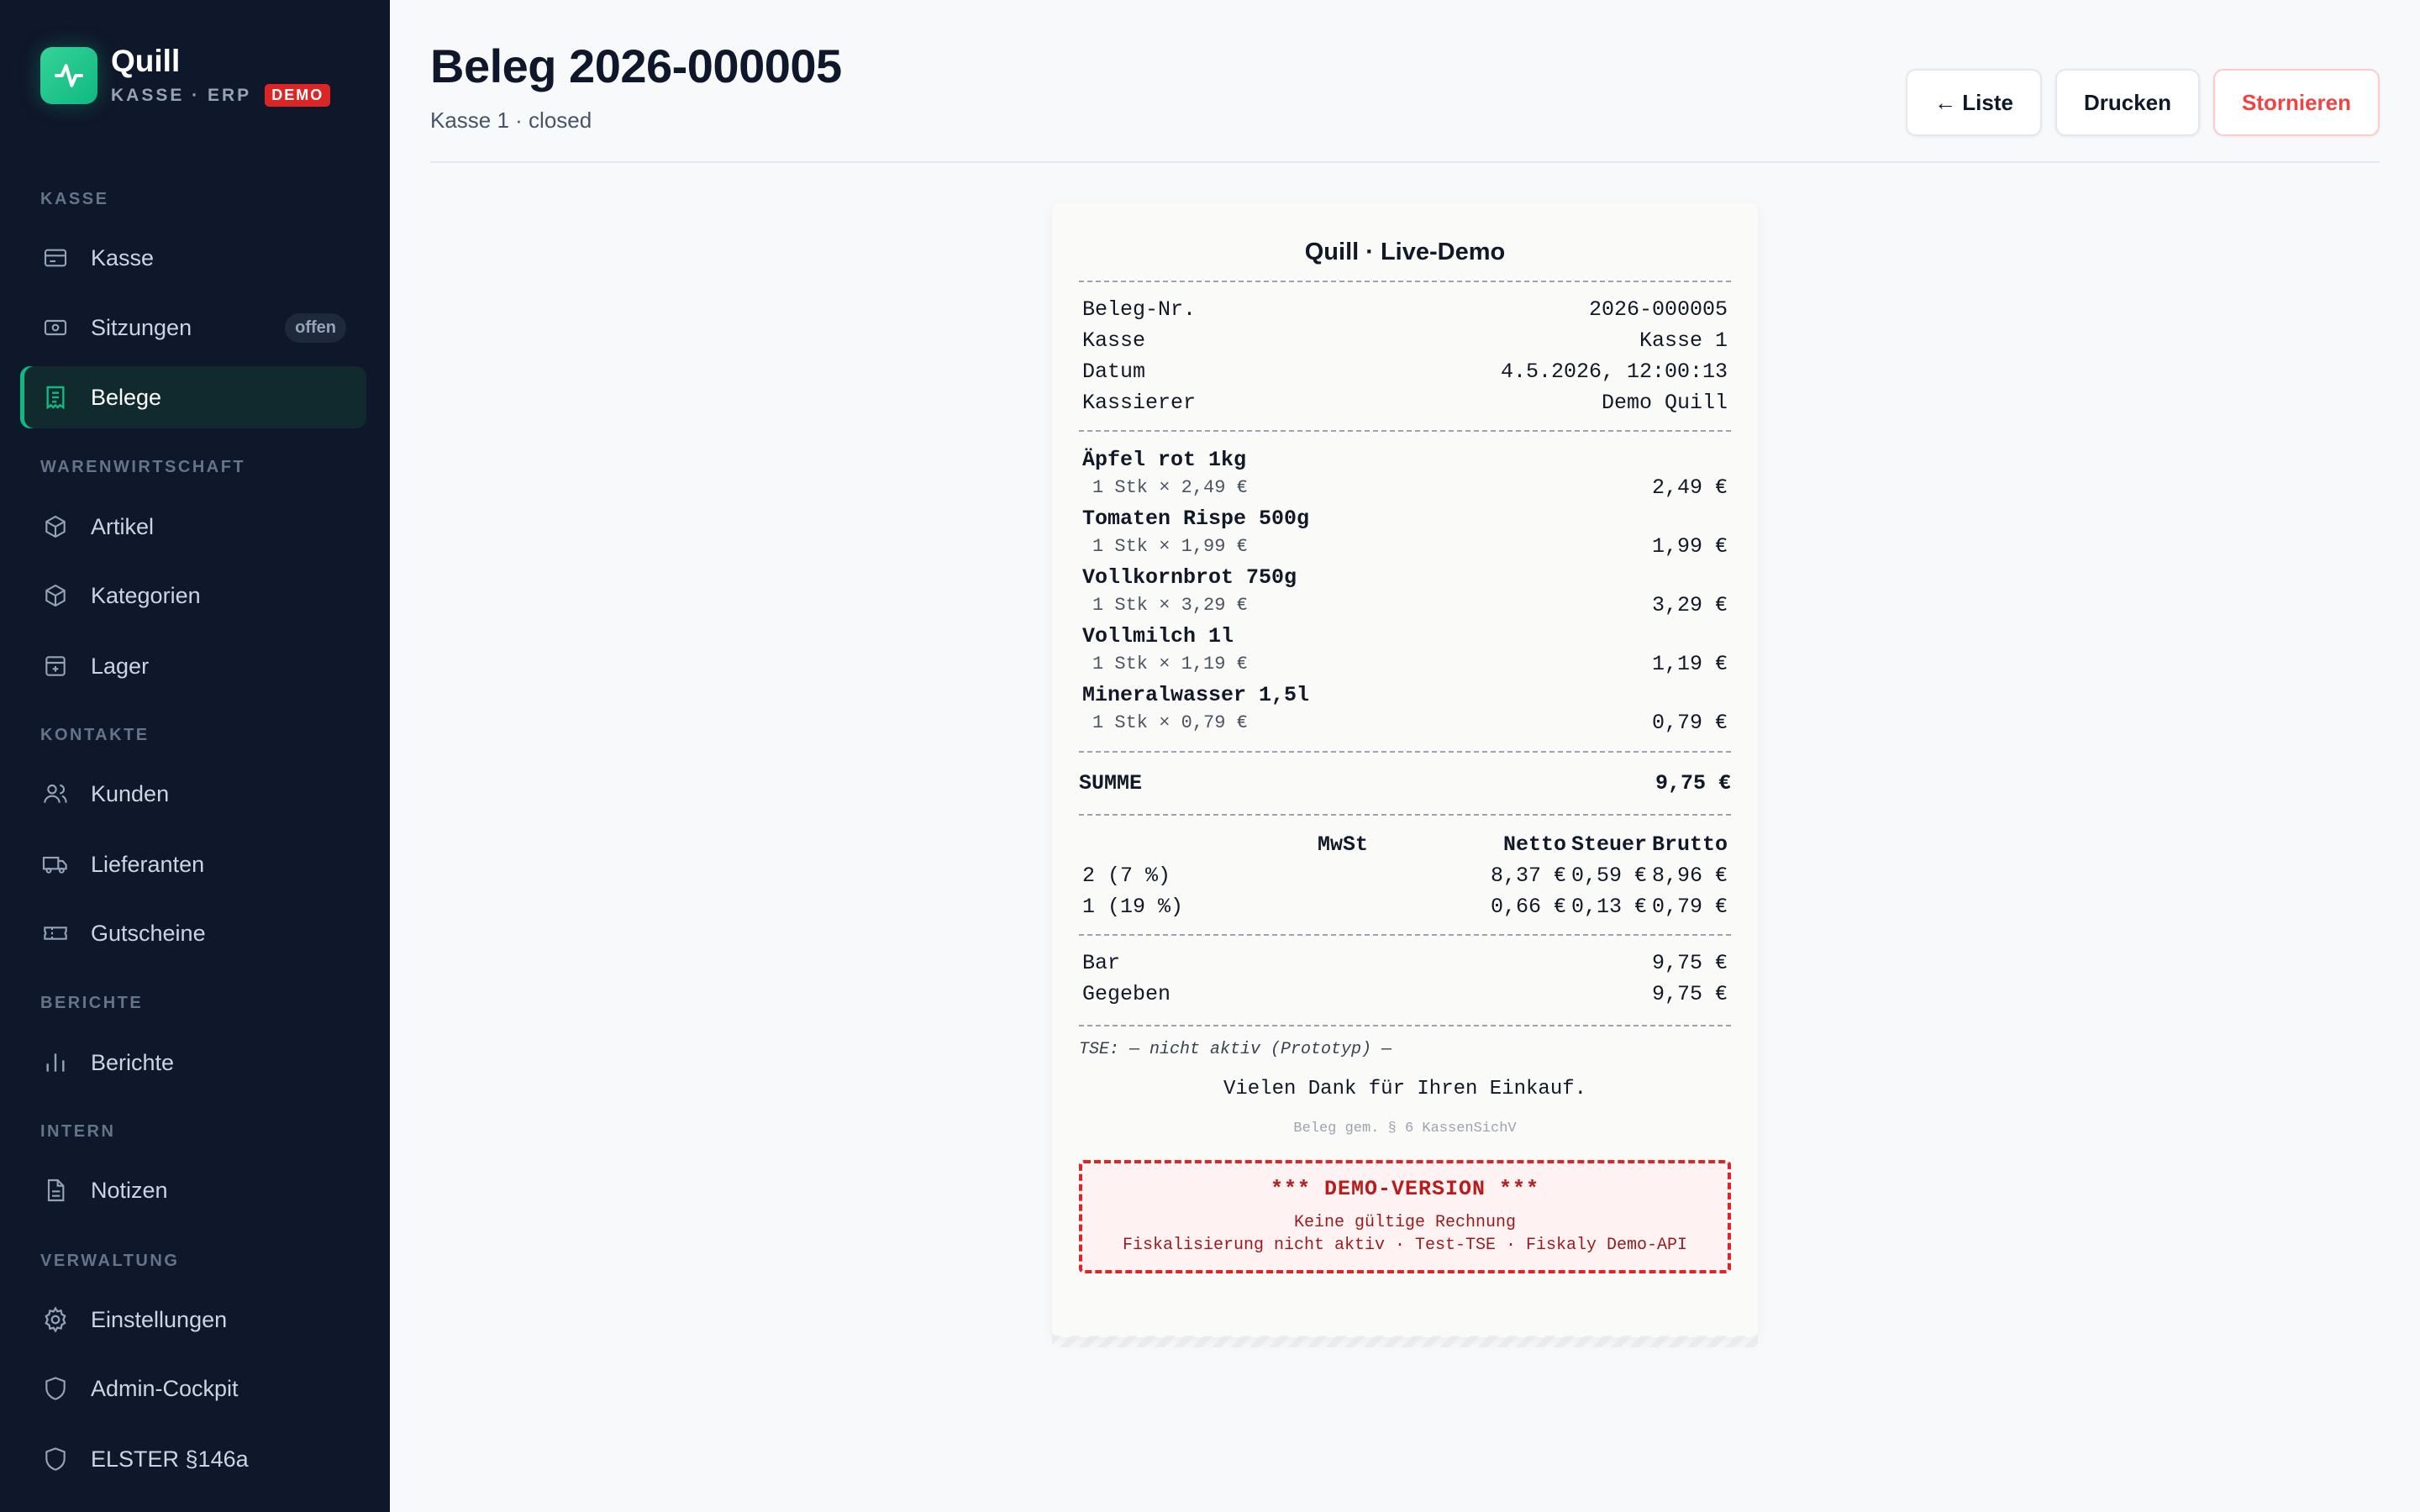 The height and width of the screenshot is (1512, 2420). I want to click on brand-subtitle: KASSE · ERP, so click(181, 95).